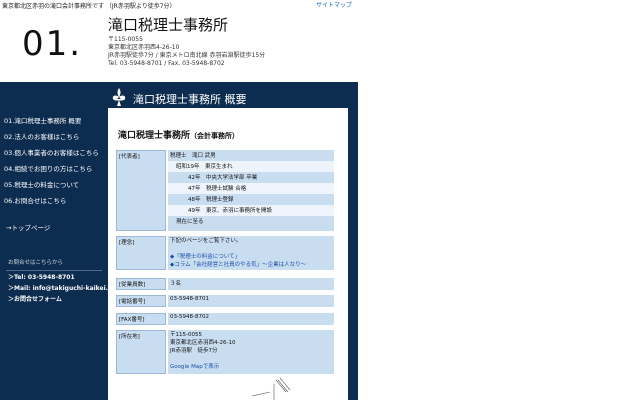 The width and height of the screenshot is (640, 400). What do you see at coordinates (251, 223) in the screenshot?
I see `rep-line: 現在に至る` at bounding box center [251, 223].